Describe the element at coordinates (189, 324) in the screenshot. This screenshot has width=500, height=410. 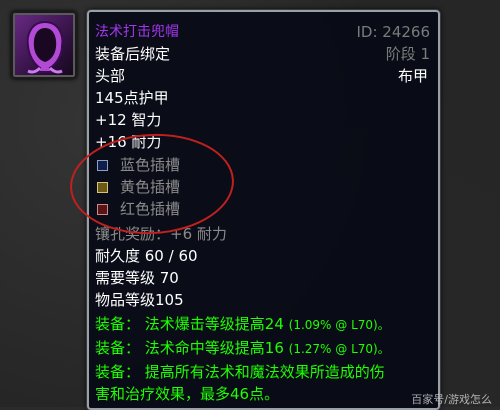
I see `equip-effect-text: 装备： 法术爆击等级提高24` at that location.